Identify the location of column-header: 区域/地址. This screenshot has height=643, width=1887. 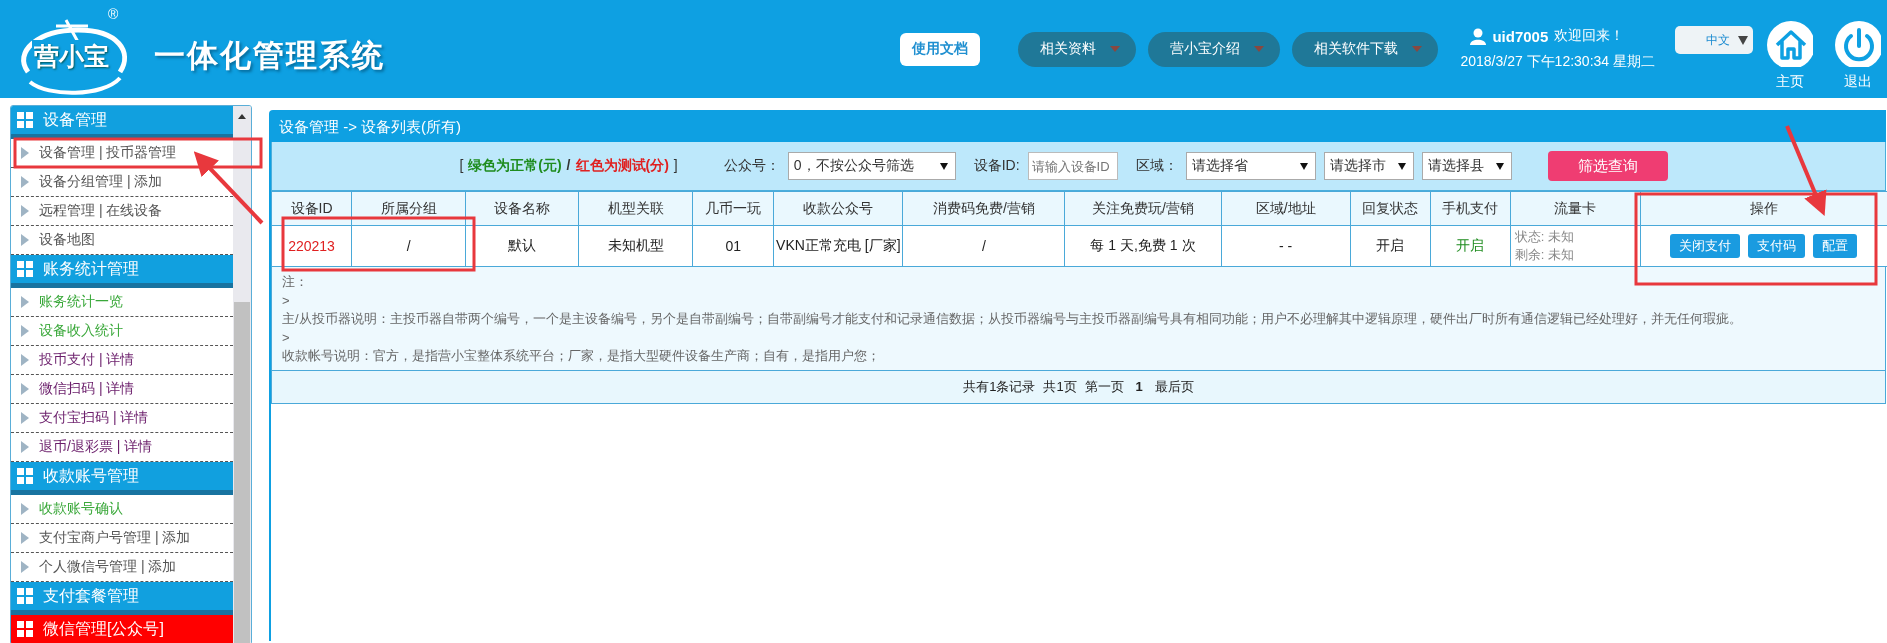
(1286, 208).